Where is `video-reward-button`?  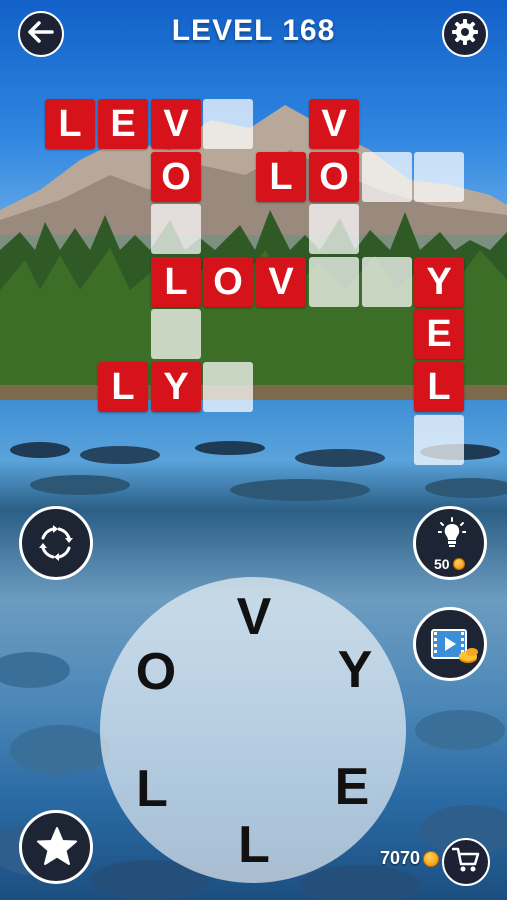 video-reward-button is located at coordinates (450, 644).